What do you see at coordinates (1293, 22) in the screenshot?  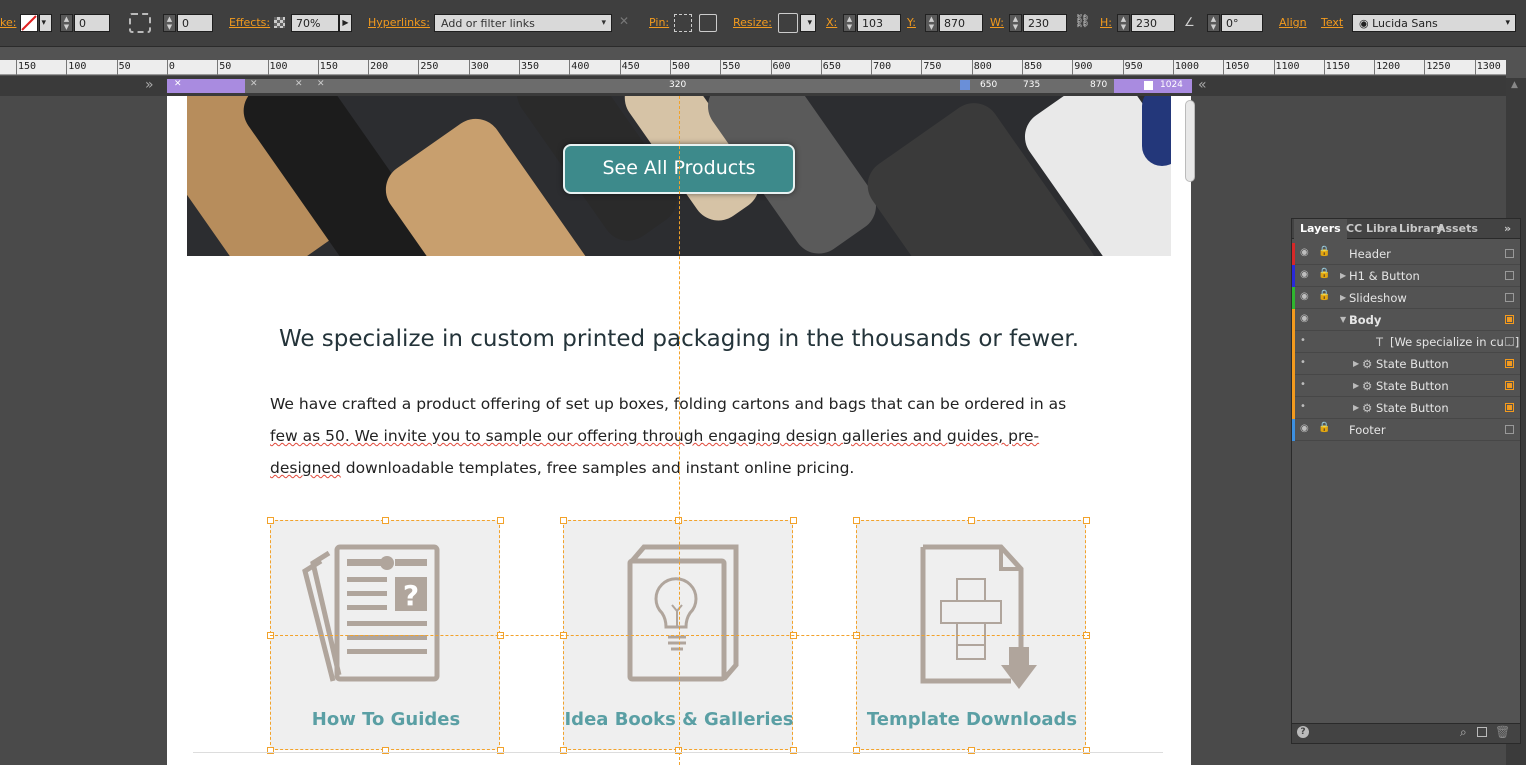 I see `align-label: Align` at bounding box center [1293, 22].